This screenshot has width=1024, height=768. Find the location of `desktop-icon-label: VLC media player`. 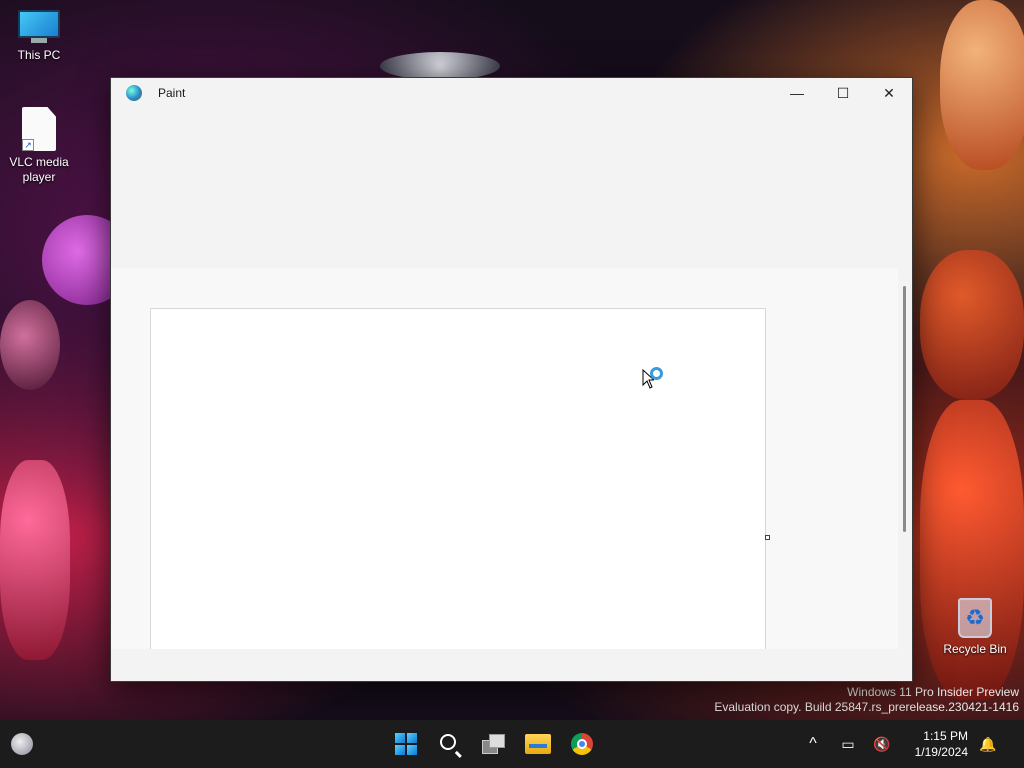

desktop-icon-label: VLC media player is located at coordinates (39, 169).